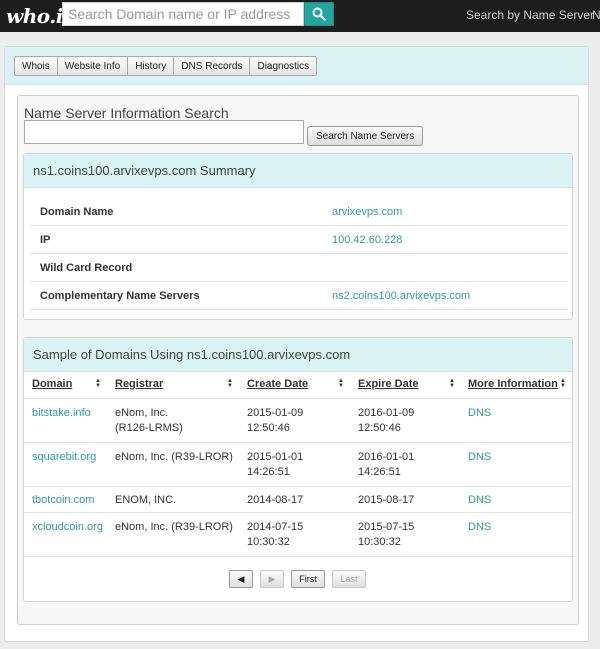 This screenshot has width=600, height=649. What do you see at coordinates (275, 421) in the screenshot?
I see `create-date-cell: 2015-01-09 12:50:46` at bounding box center [275, 421].